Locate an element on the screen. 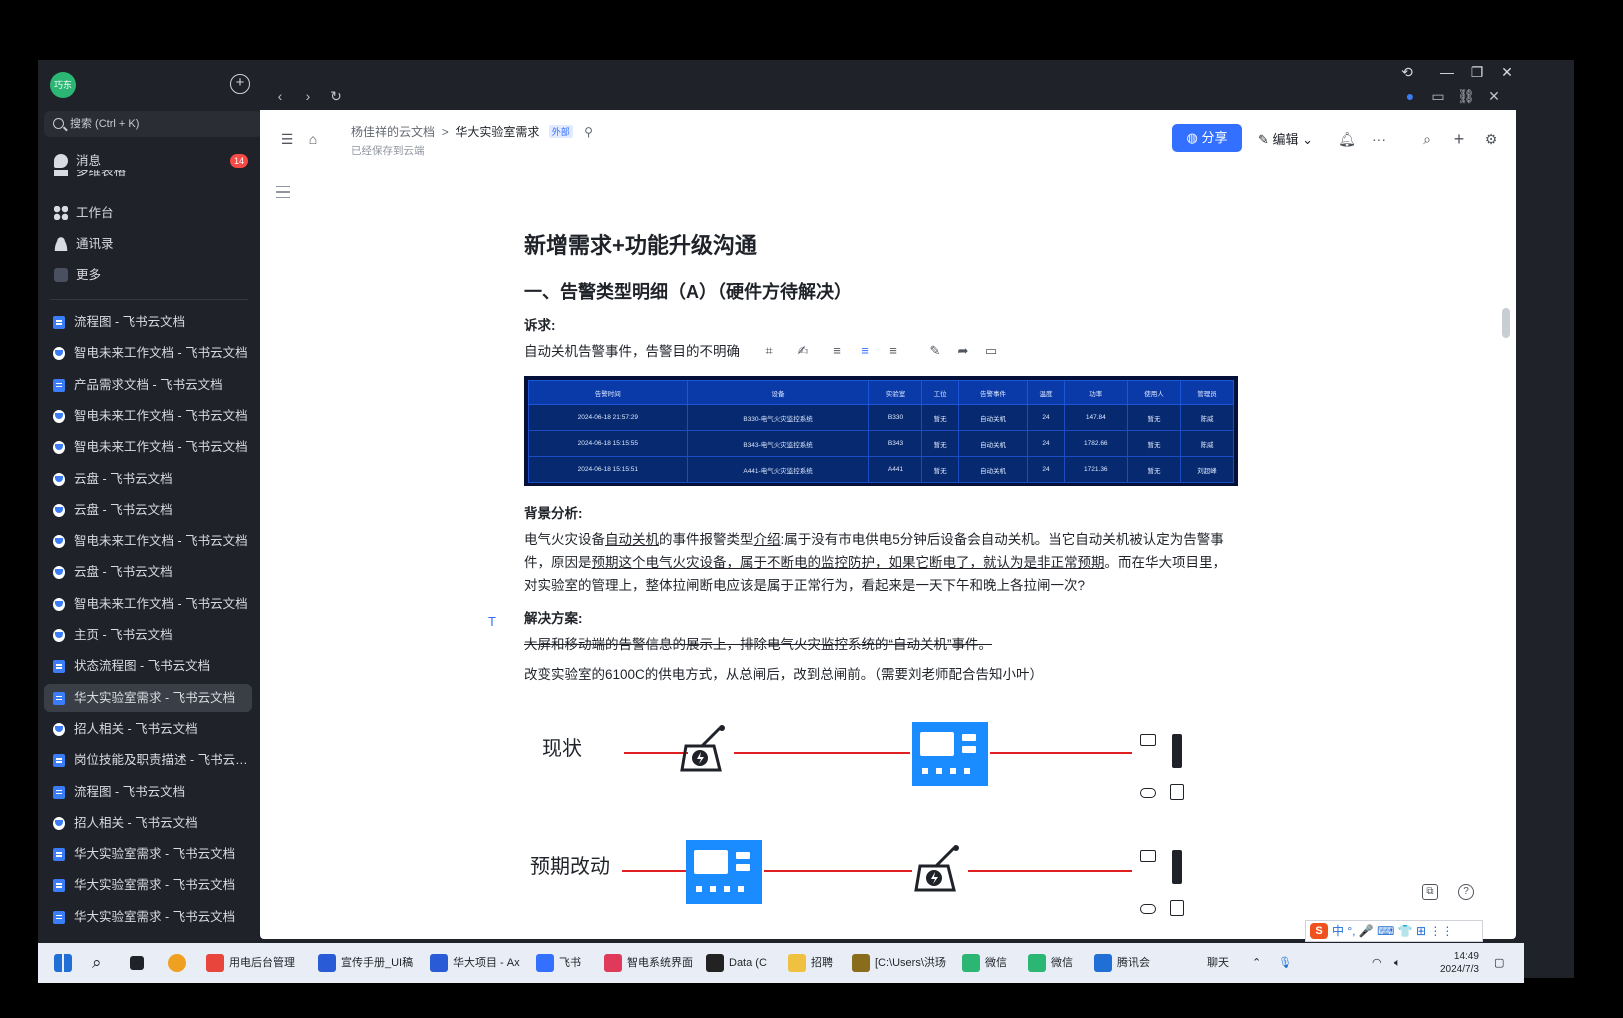 The image size is (1623, 1018). diagram-expected-label: 预期改动 is located at coordinates (570, 867).